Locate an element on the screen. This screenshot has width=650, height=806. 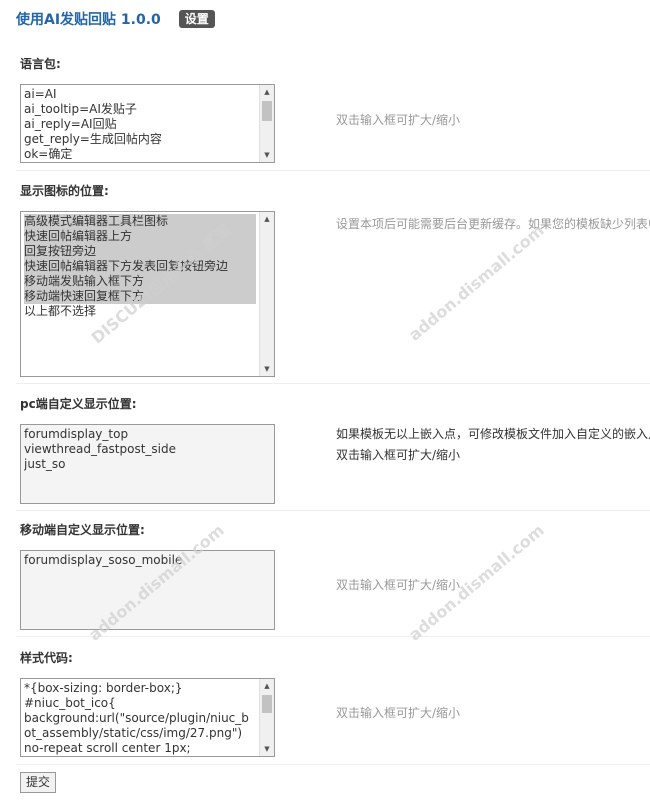
hint-line: 双击输入框可扩大/缩小 is located at coordinates (398, 455).